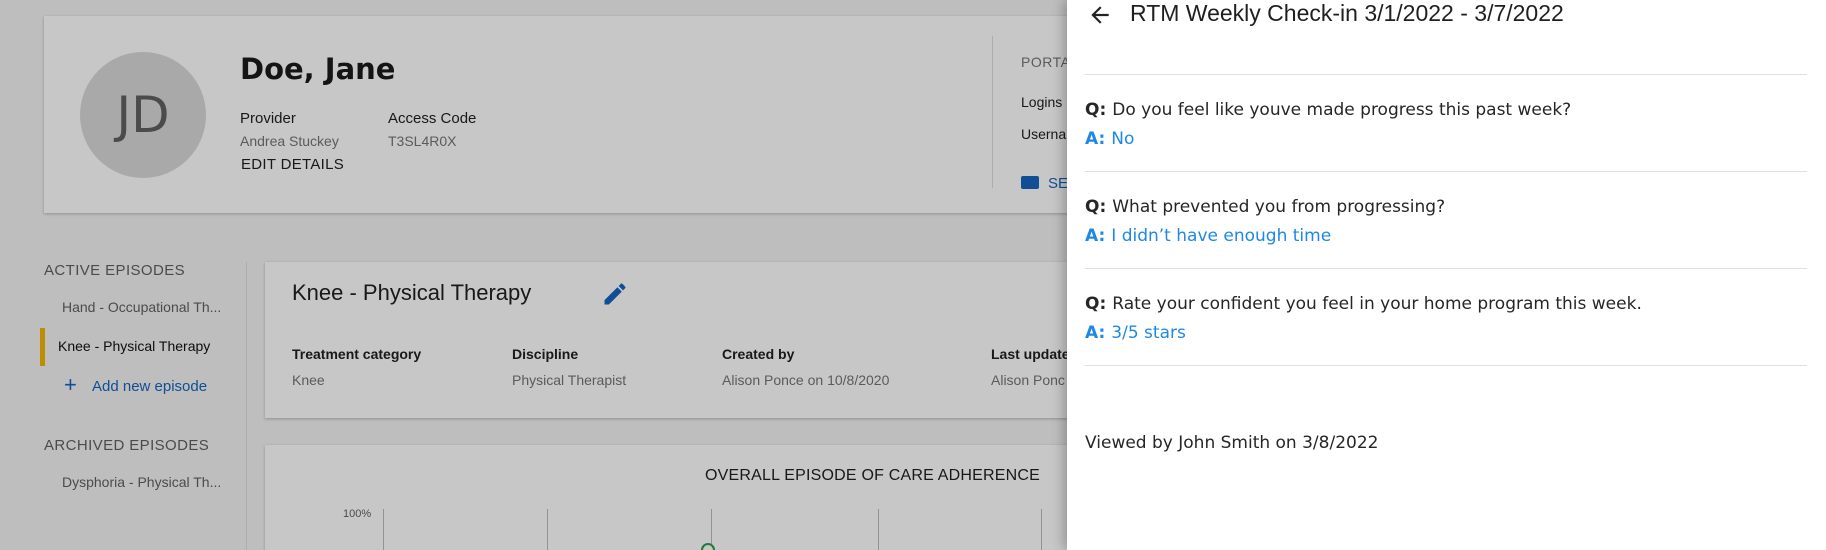 The image size is (1826, 550). Describe the element at coordinates (1279, 207) in the screenshot. I see `question-text: What prevented you from progressing?` at that location.